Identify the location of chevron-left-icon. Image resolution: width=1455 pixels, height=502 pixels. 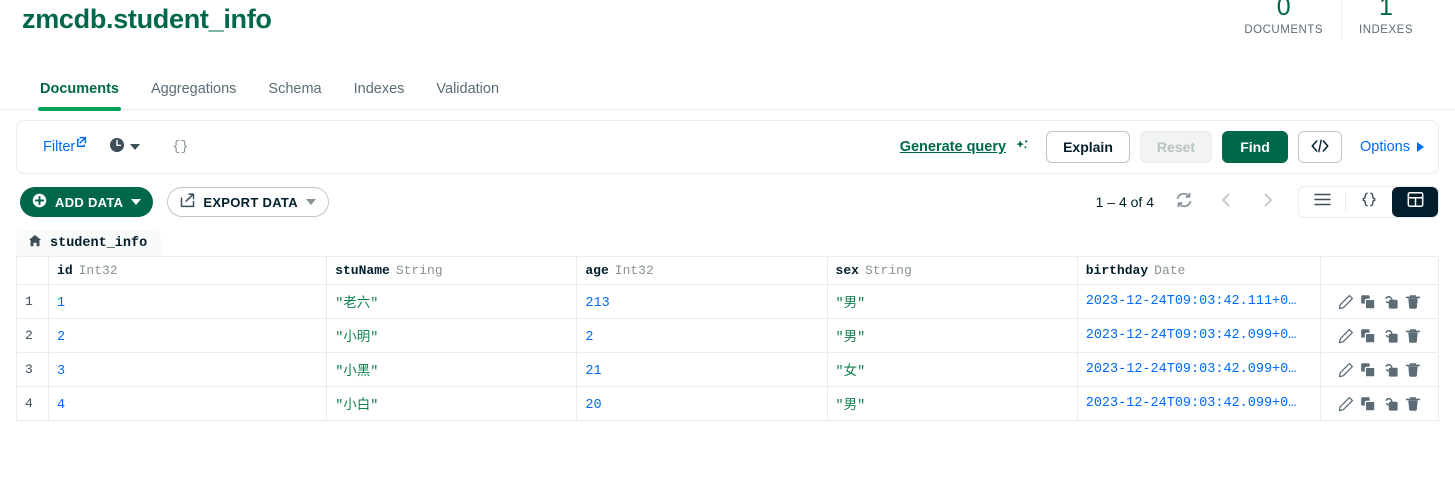
(1226, 202).